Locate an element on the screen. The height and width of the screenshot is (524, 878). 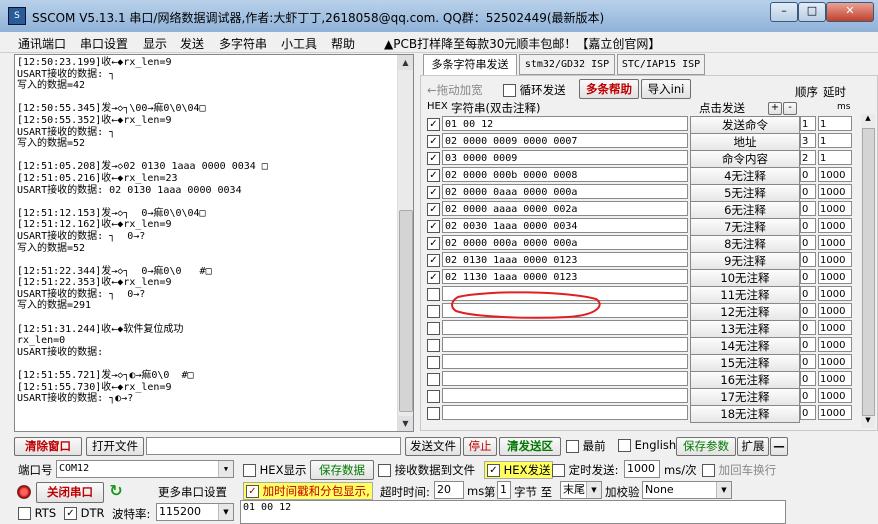
string-input: 02 0030 1aaa 0000 0034 is located at coordinates (565, 225).